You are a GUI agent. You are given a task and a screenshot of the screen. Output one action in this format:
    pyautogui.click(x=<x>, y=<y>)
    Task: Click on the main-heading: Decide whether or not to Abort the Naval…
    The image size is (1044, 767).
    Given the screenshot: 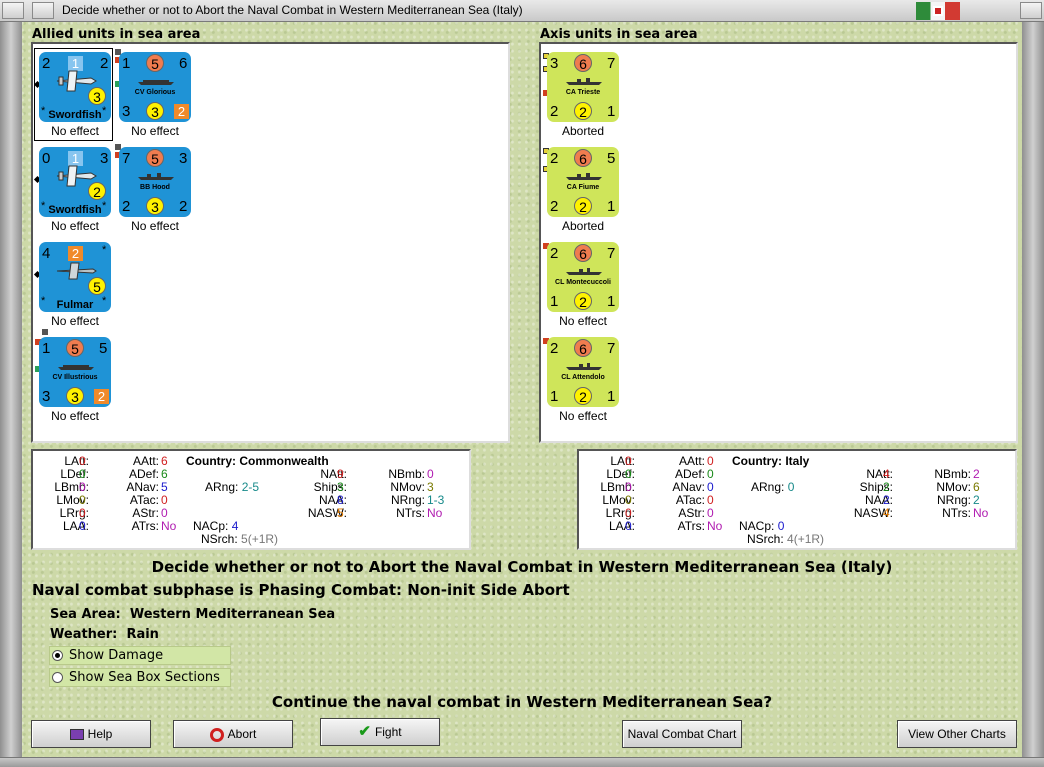 What is the action you would take?
    pyautogui.click(x=522, y=567)
    